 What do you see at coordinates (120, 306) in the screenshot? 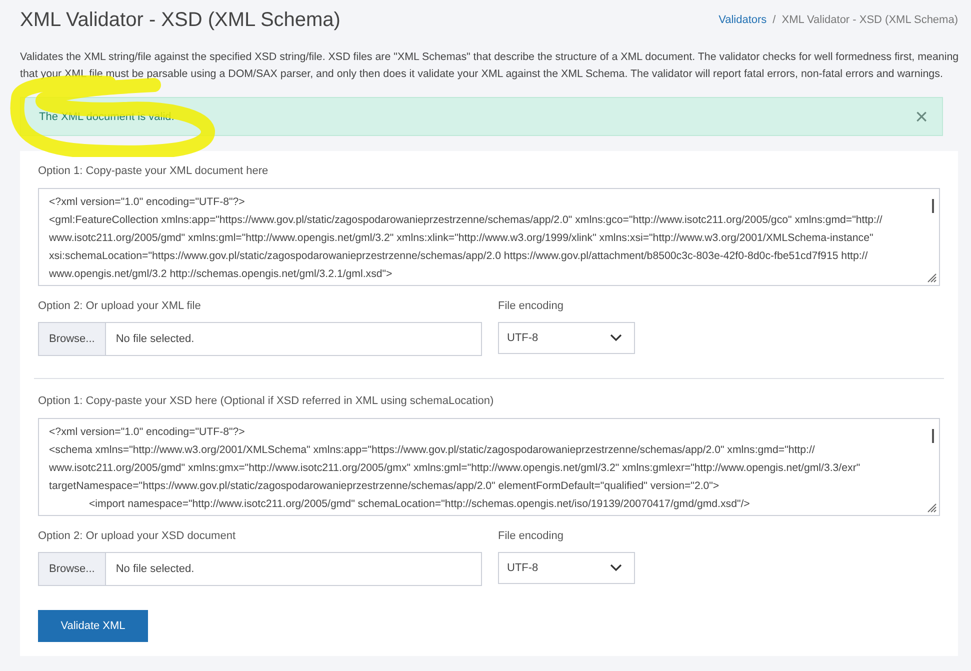
I see `upload-label: Option 2: Or upload your XML file` at bounding box center [120, 306].